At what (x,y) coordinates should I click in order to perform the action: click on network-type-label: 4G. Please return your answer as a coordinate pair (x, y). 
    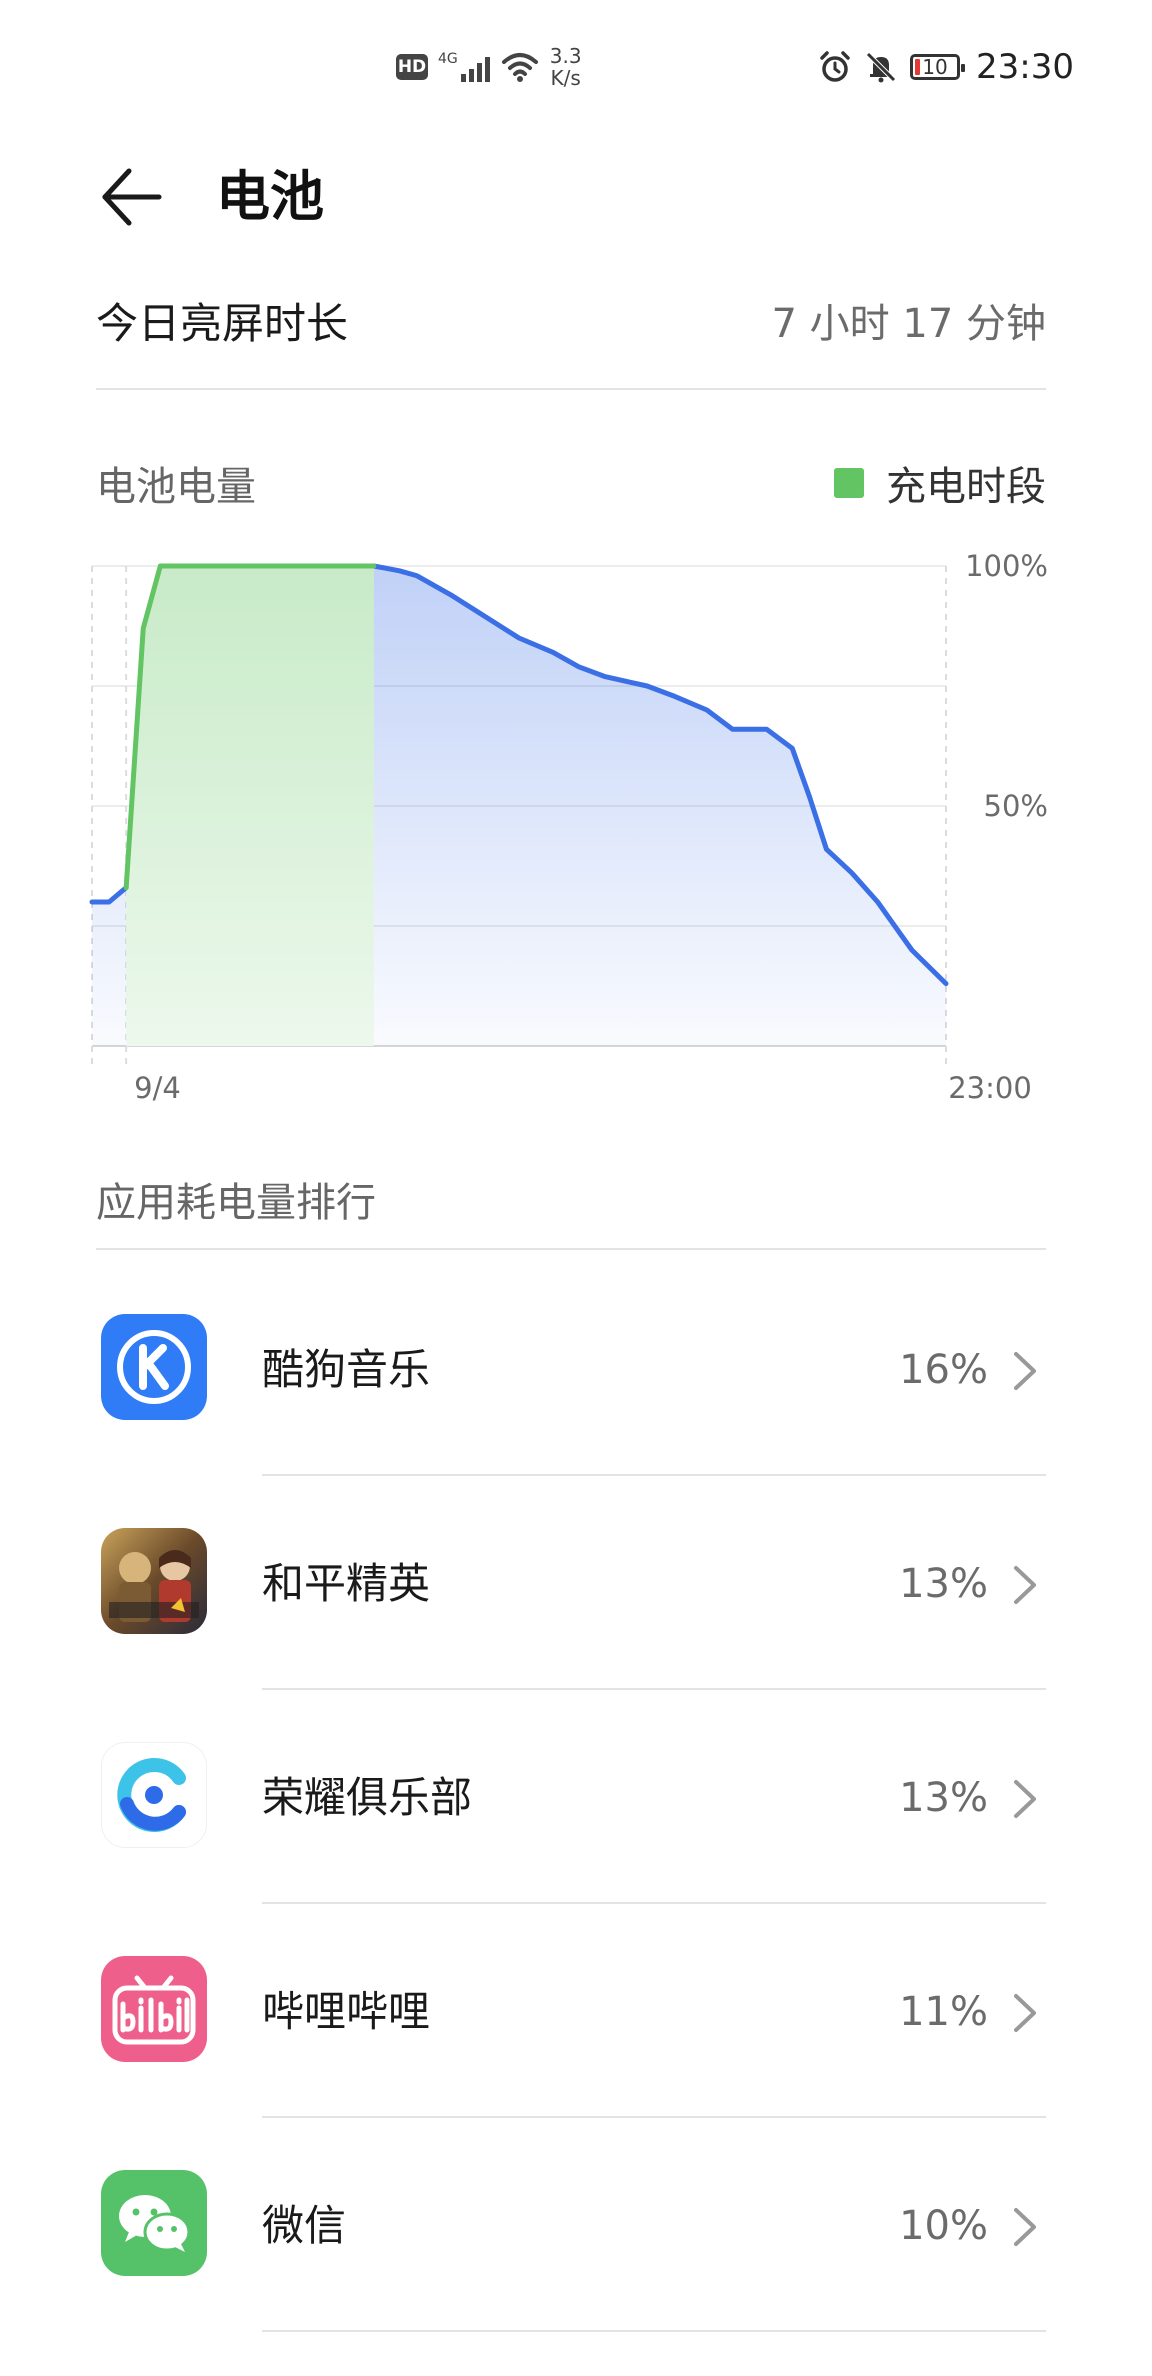
    Looking at the image, I should click on (448, 59).